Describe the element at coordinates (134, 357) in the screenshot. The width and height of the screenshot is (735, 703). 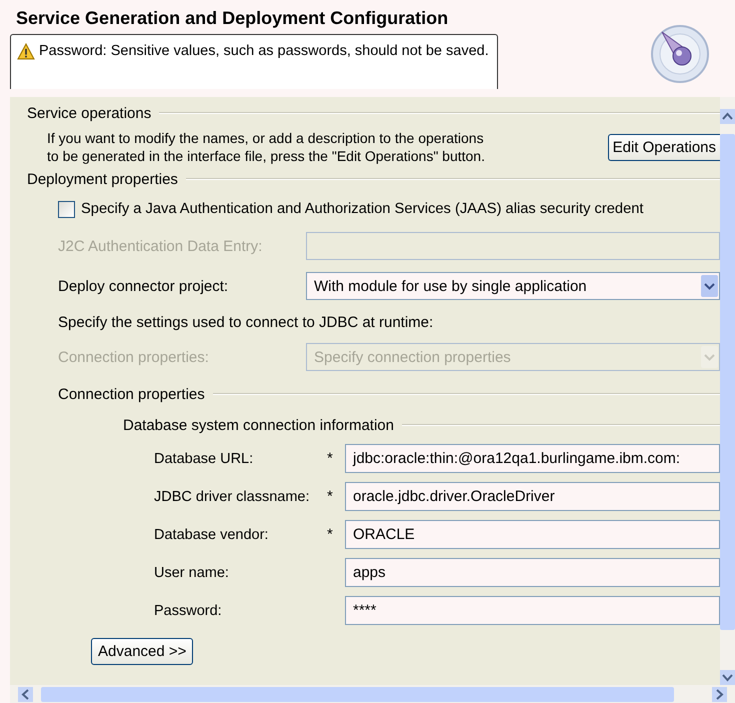
I see `field-label: Connection properties:` at that location.